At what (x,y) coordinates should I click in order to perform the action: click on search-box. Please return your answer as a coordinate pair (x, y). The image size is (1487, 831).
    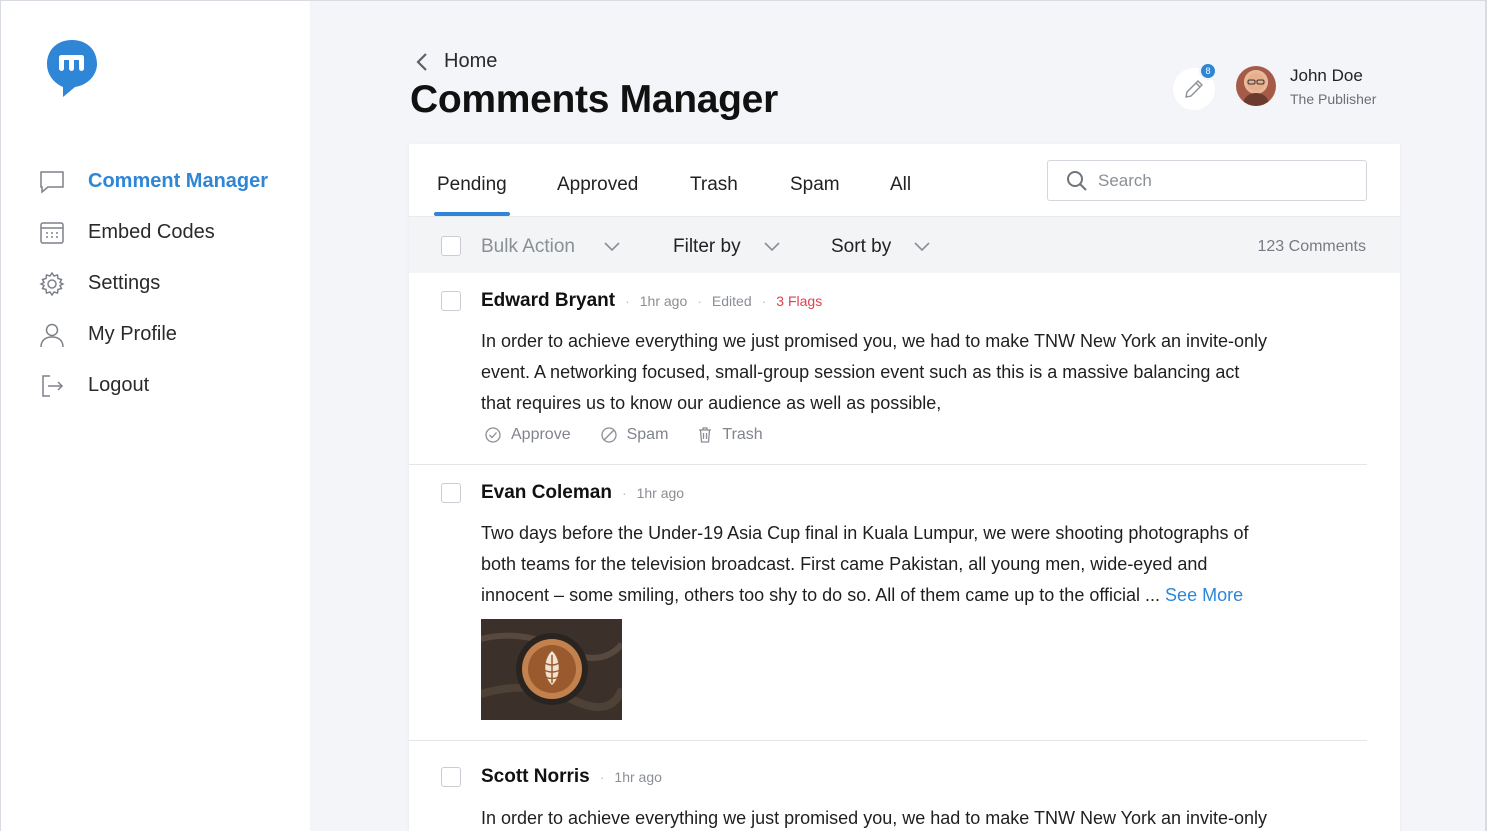
    Looking at the image, I should click on (1207, 180).